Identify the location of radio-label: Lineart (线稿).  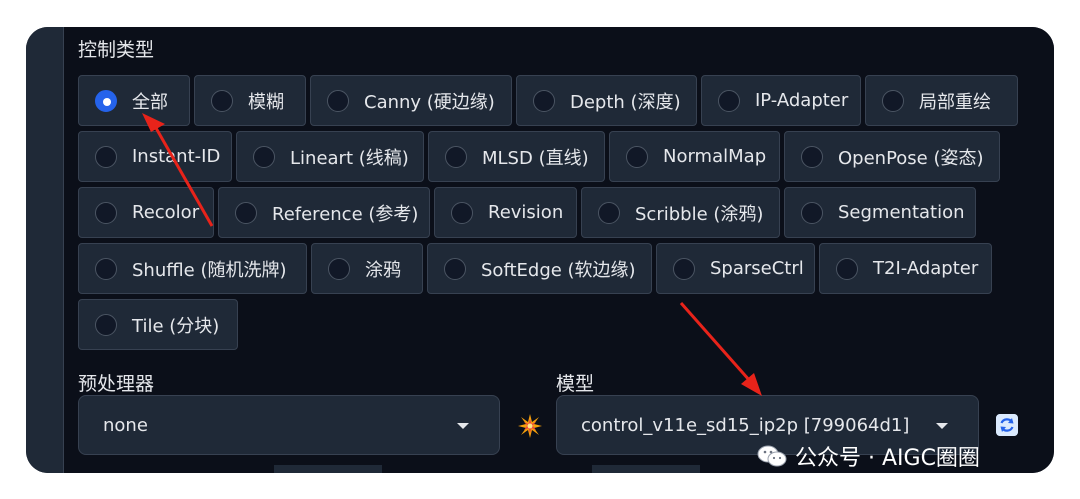
(349, 158).